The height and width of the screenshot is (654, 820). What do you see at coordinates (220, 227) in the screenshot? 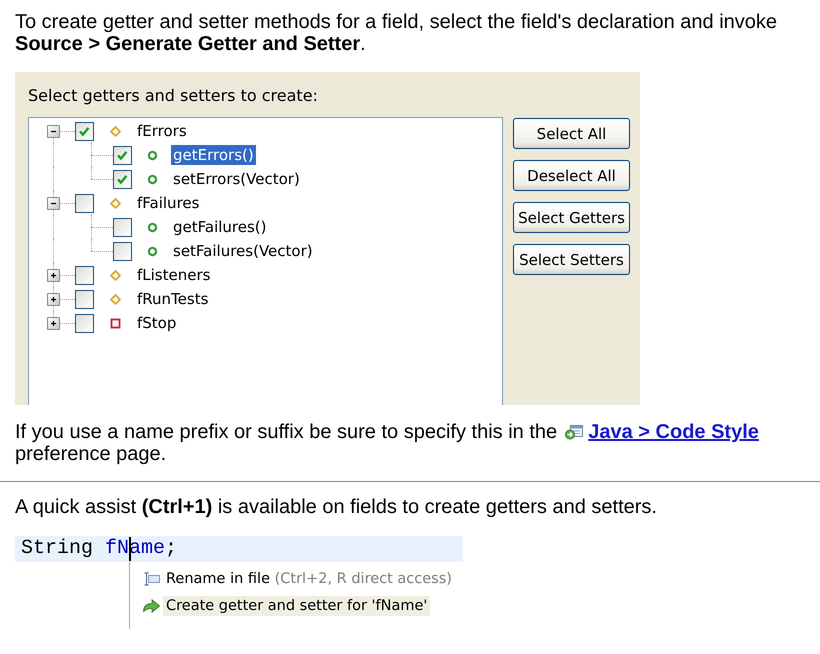
I see `tree-item: getFailures()` at bounding box center [220, 227].